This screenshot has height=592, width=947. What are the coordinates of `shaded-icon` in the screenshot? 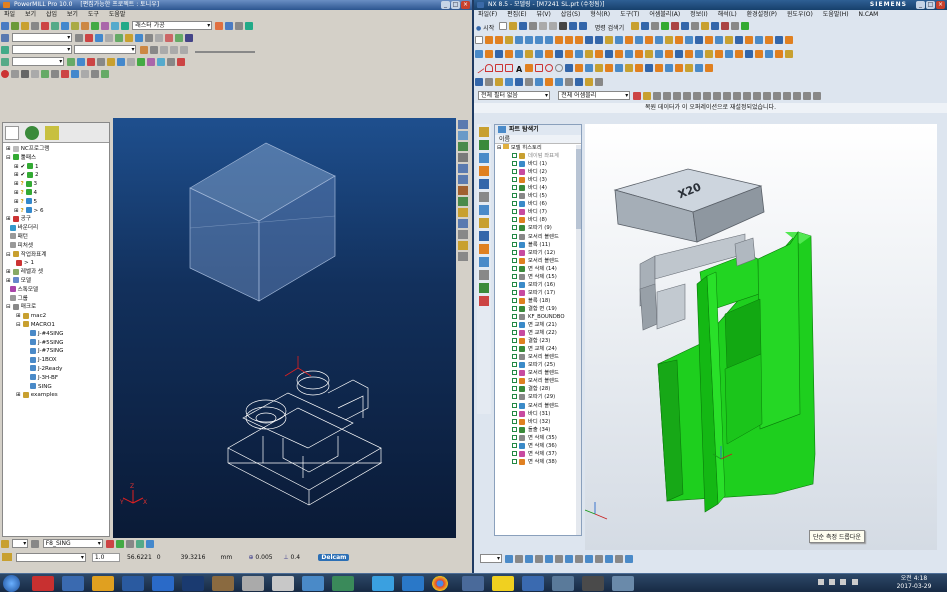 It's located at (25, 74).